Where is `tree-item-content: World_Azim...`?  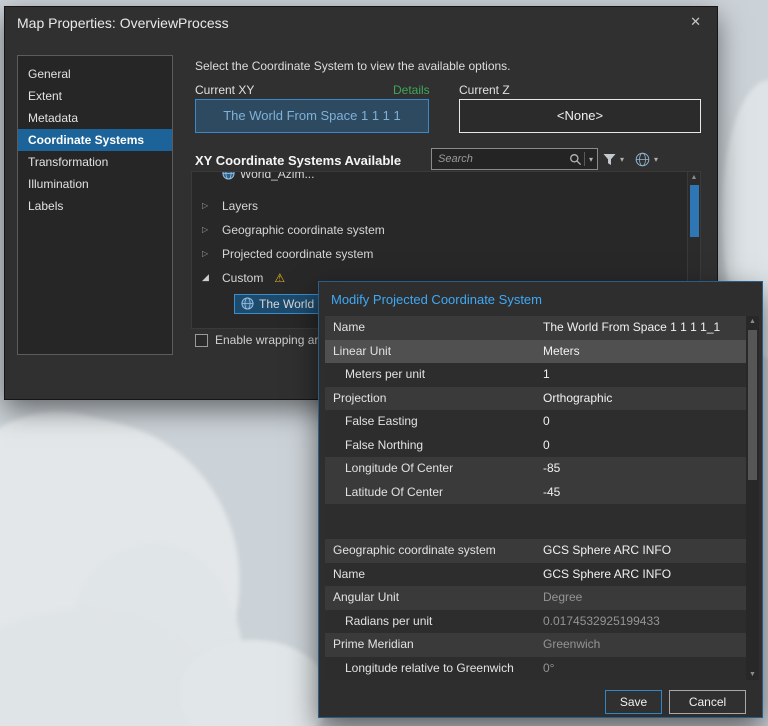
tree-item-content: World_Azim... is located at coordinates (268, 177).